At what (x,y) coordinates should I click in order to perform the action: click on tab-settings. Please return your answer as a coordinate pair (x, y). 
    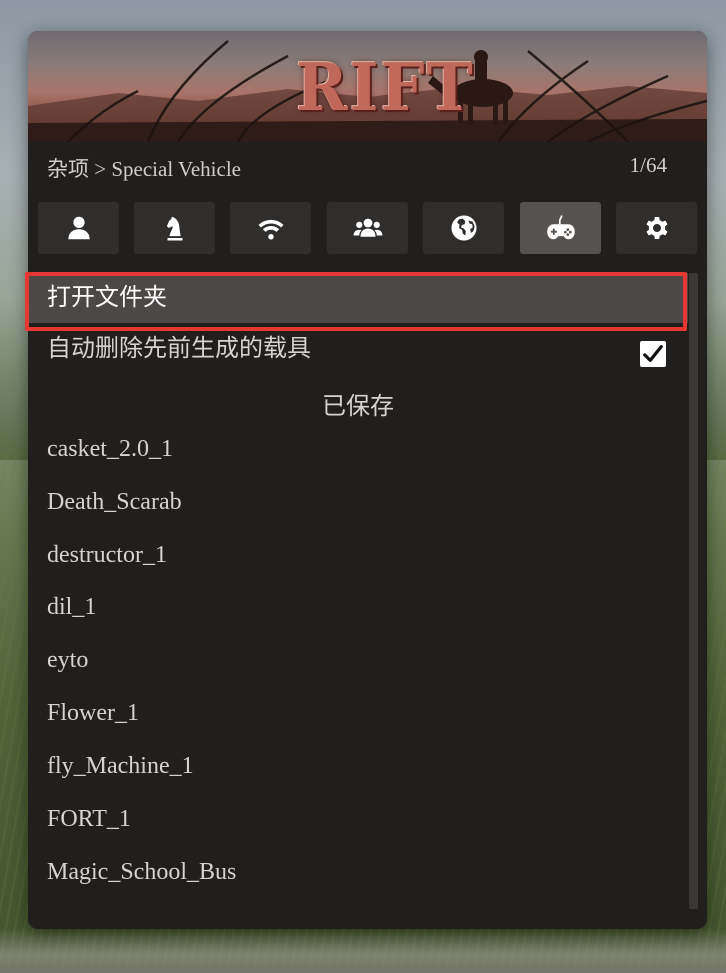
    Looking at the image, I should click on (656, 228).